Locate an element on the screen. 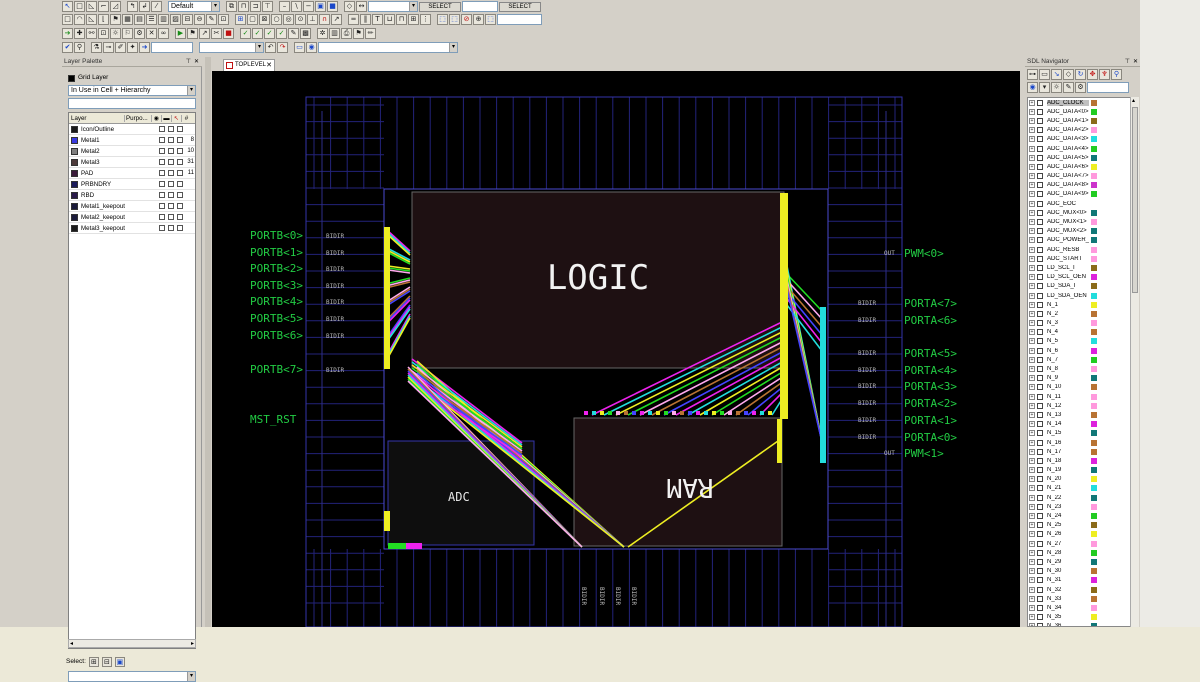  select-button-1: SELECT is located at coordinates (440, 6).